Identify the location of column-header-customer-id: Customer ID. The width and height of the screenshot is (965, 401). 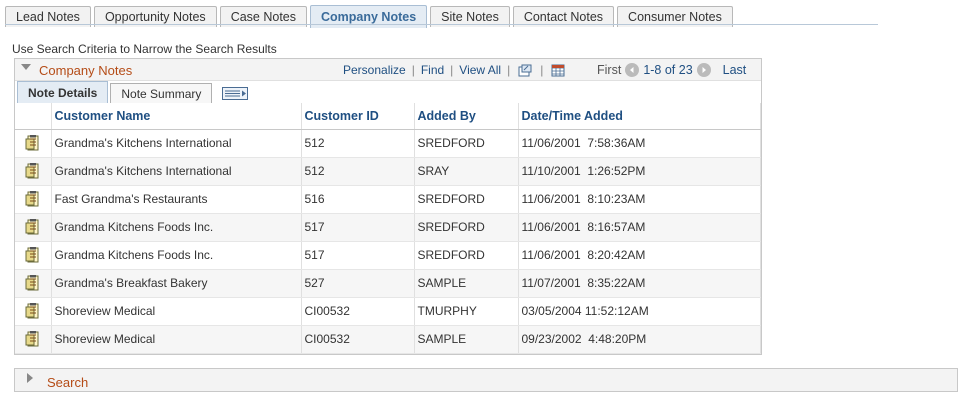
(358, 116).